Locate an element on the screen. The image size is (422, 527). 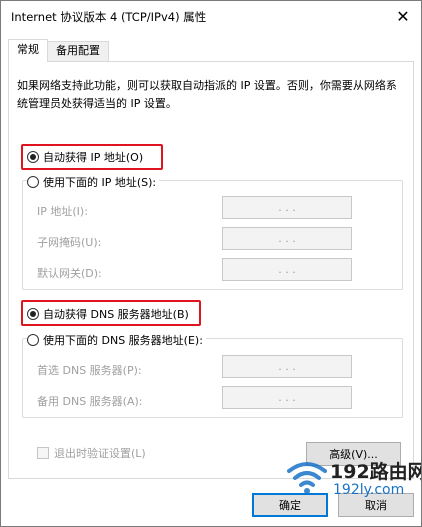
manual-ip-radio is located at coordinates (33, 182).